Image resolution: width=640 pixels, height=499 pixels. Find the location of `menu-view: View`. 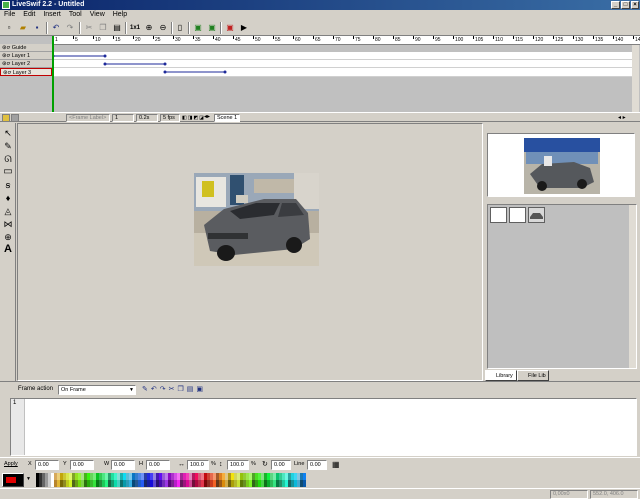

menu-view: View is located at coordinates (97, 15).